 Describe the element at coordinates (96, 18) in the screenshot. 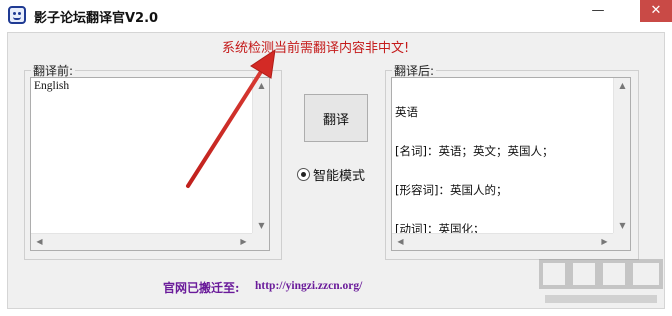

I see `window-title: 影子论坛翻译官V2.0` at that location.